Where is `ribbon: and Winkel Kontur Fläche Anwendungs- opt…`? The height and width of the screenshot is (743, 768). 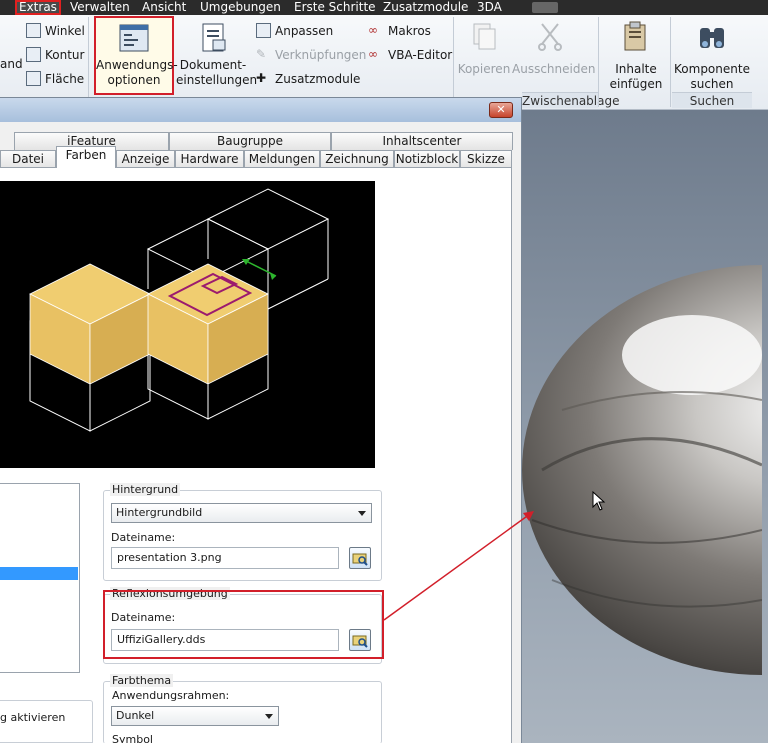
ribbon: and Winkel Kontur Fläche Anwendungs- opt… is located at coordinates (384, 62).